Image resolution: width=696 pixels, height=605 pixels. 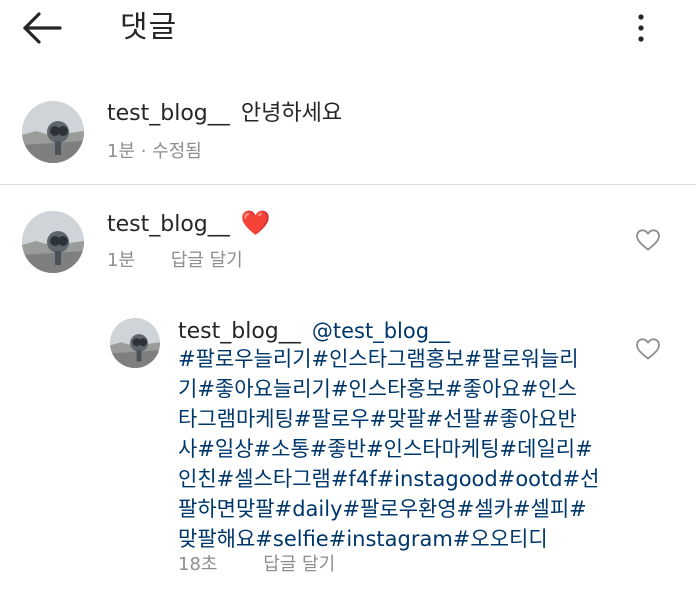 What do you see at coordinates (400, 479) in the screenshot?
I see `hashtag-line: 인친#셀스타그램#f4f#instagood#ootd#선` at bounding box center [400, 479].